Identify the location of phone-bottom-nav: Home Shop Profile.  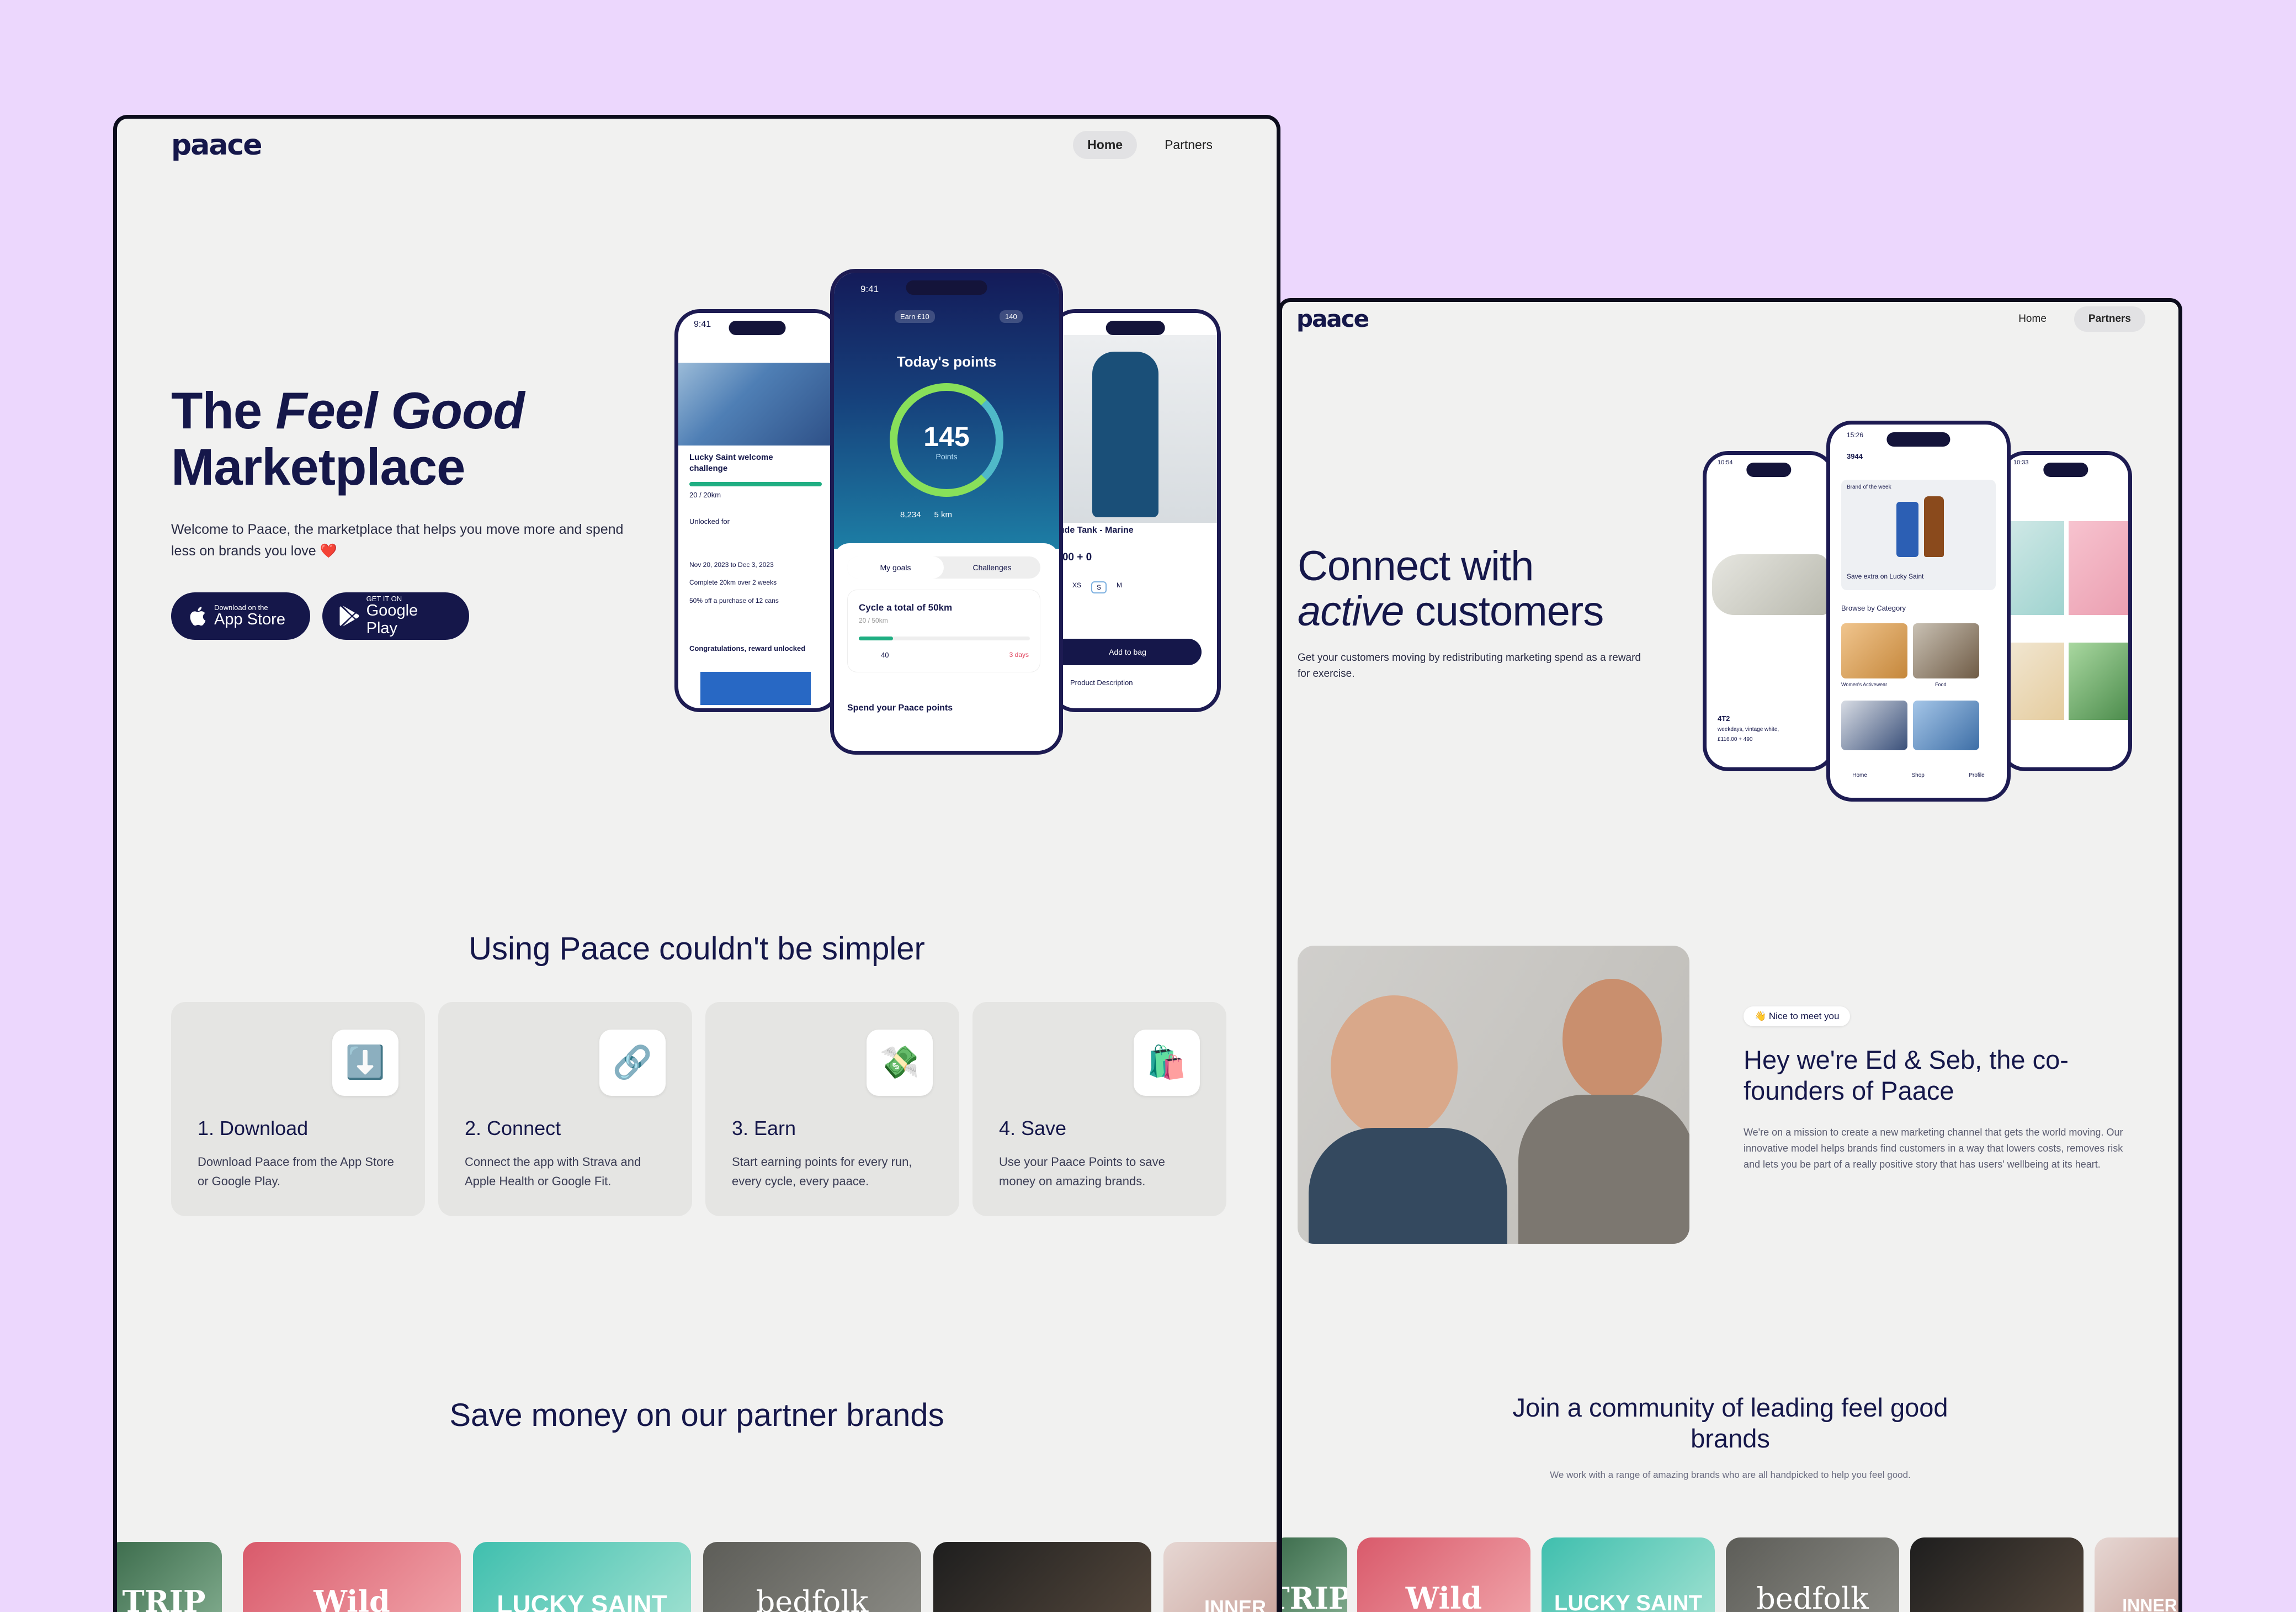
(1919, 775).